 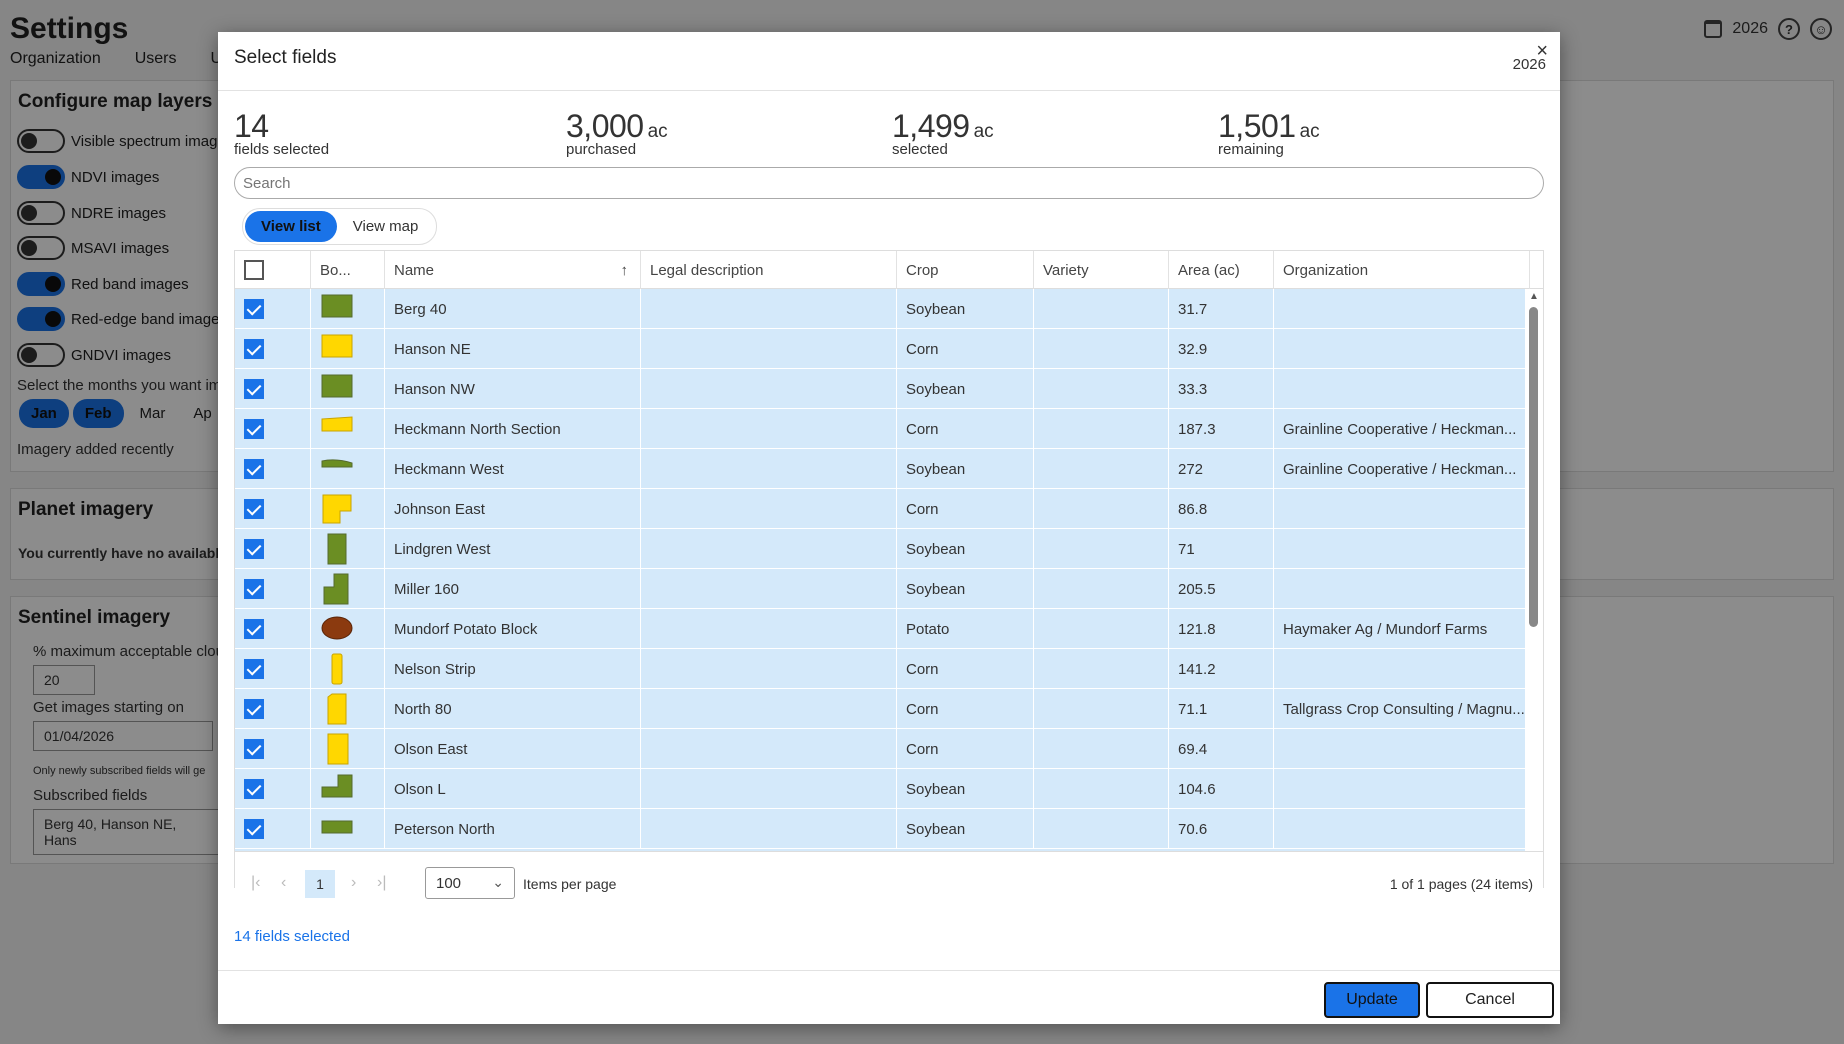 I want to click on area-cell: 32.9, so click(x=1221, y=349).